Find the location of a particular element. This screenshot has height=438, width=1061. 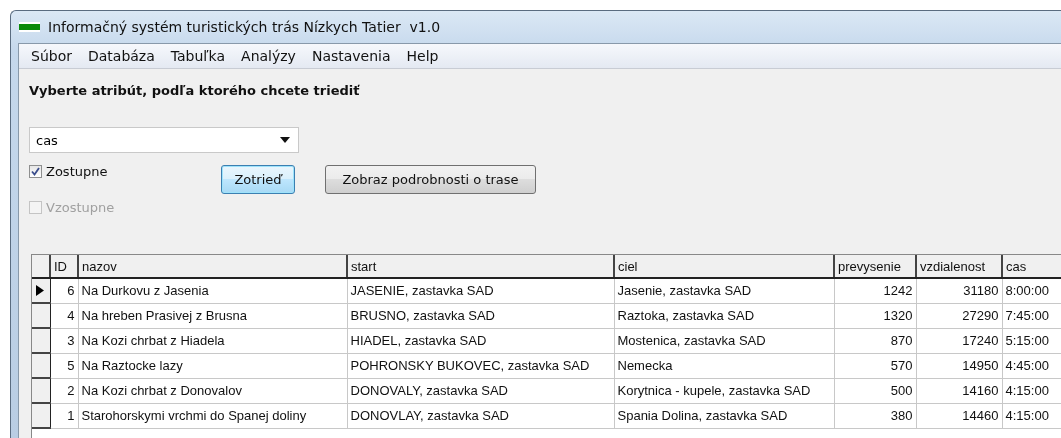

table-cell: Na hreben Prasivej z Brusna is located at coordinates (212, 315).